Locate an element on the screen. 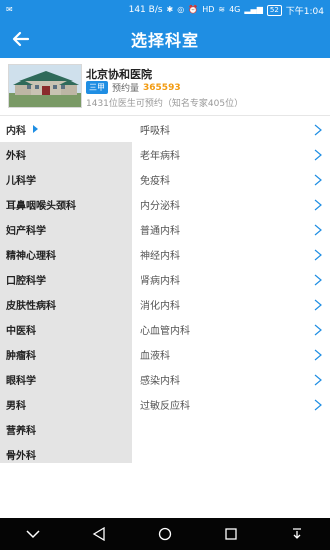 The image size is (330, 550). status-left: ✉ is located at coordinates (9, 10).